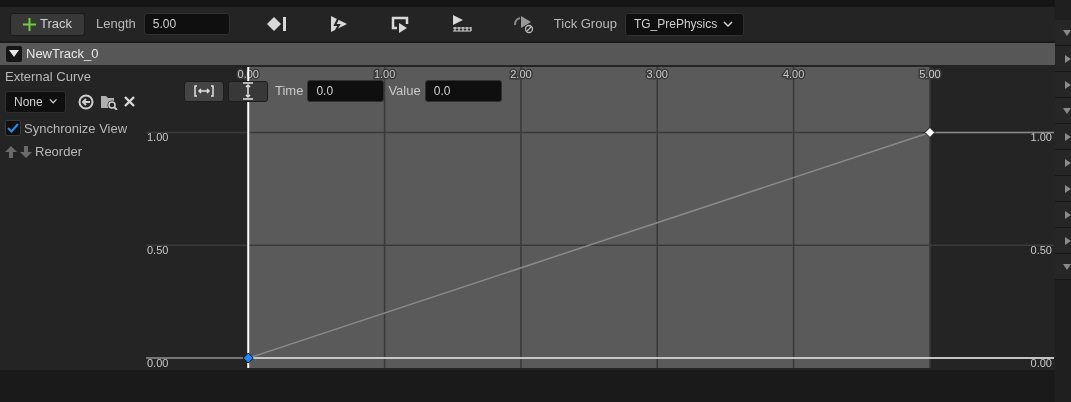 The width and height of the screenshot is (1071, 402). I want to click on folder-search-icon, so click(109, 101).